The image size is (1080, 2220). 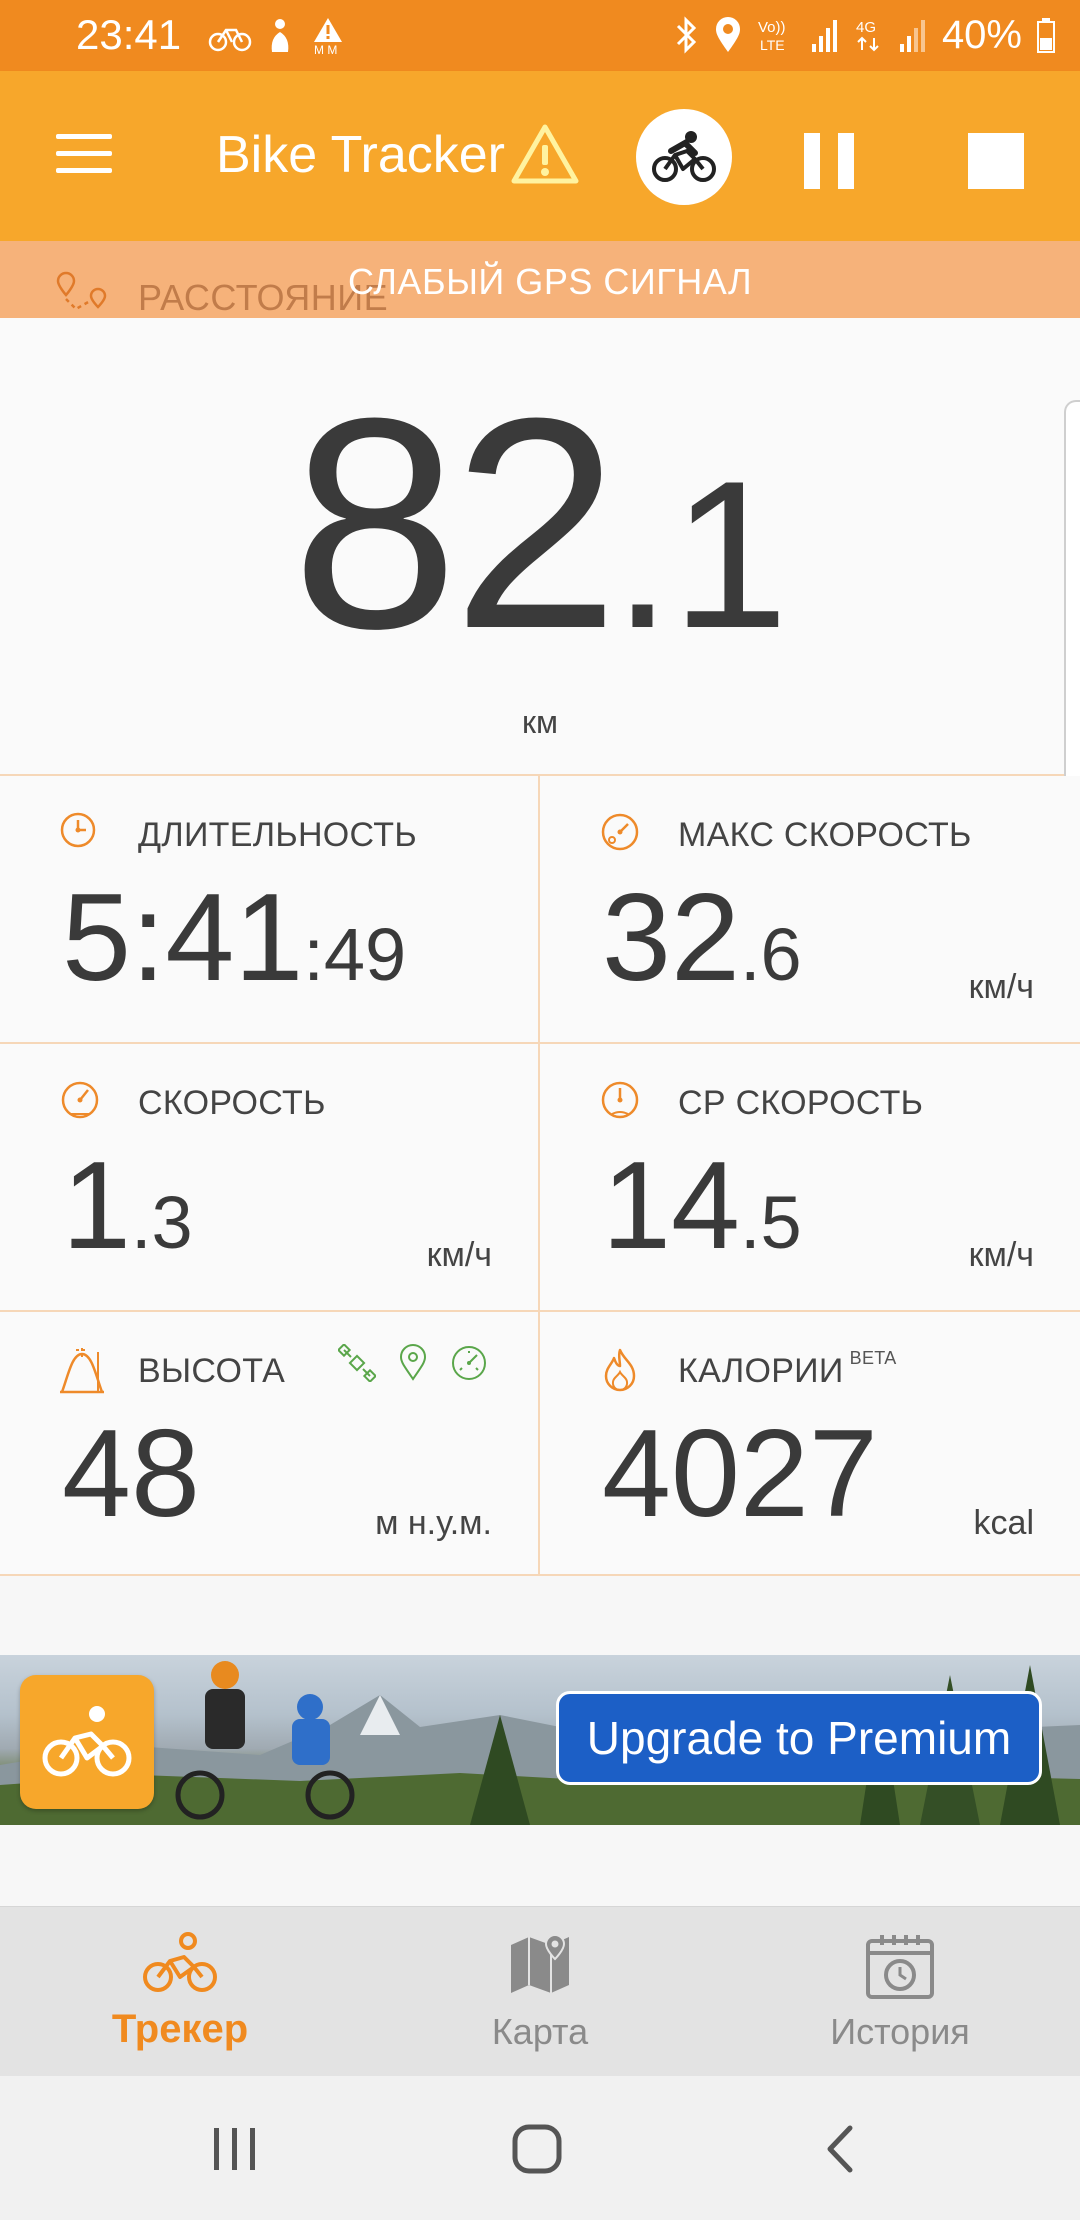 I want to click on system-status-icons: Vo)) LTE 4G 40%, so click(x=865, y=35).